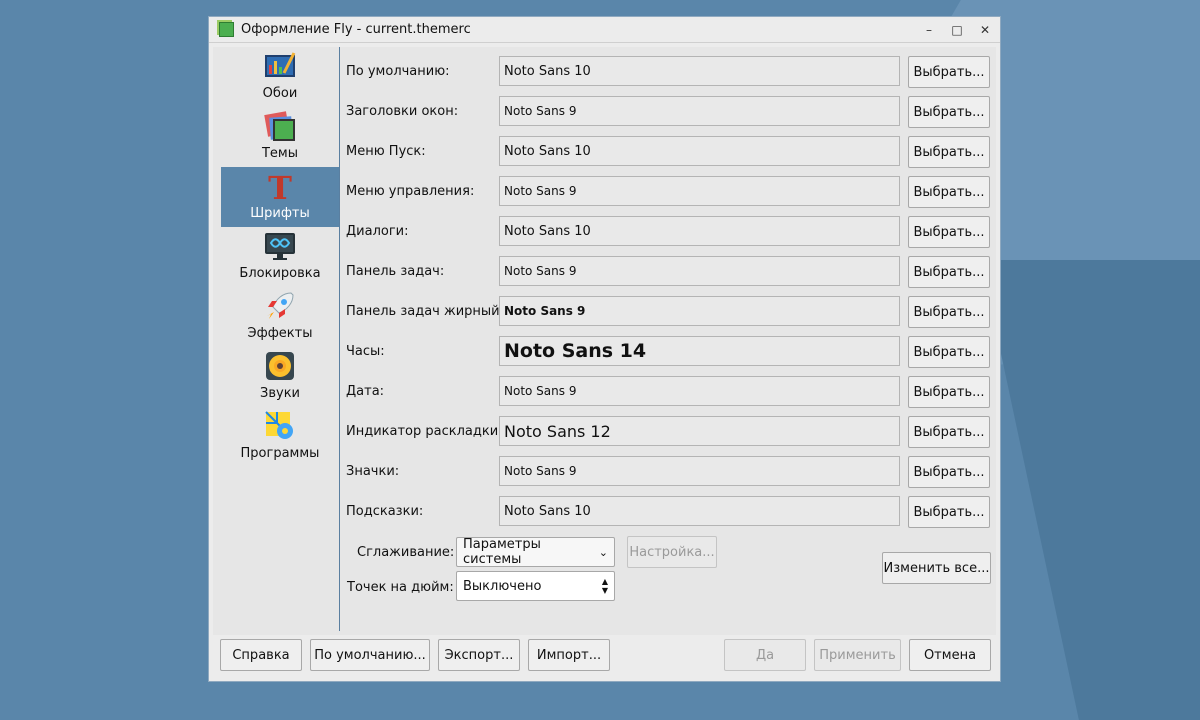  I want to click on window-title: Оформление Fly - current.themerc, so click(356, 29).